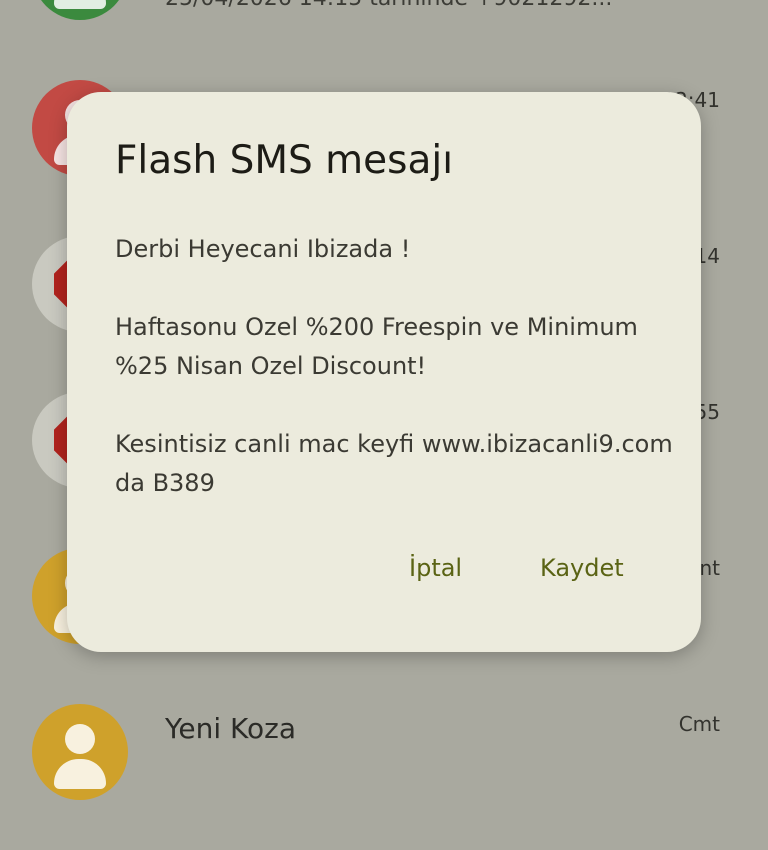 Image resolution: width=768 pixels, height=850 pixels. Describe the element at coordinates (582, 568) in the screenshot. I see `save-button: Kaydet` at that location.